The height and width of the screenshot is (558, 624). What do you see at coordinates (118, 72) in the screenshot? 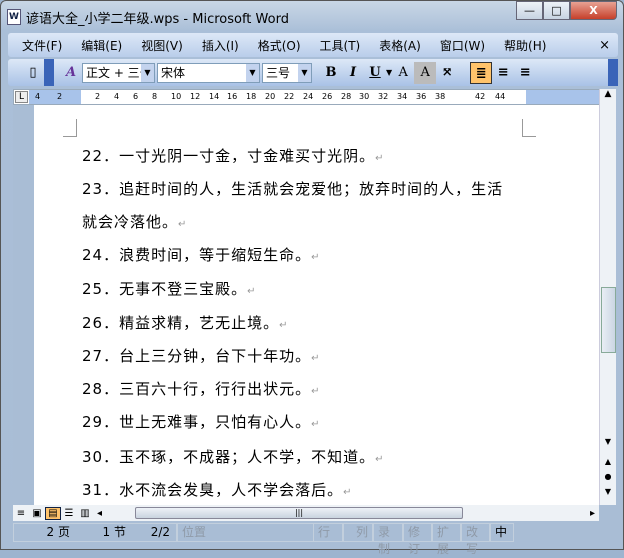
I see `style-select: 正文 + 三号 ▼` at bounding box center [118, 72].